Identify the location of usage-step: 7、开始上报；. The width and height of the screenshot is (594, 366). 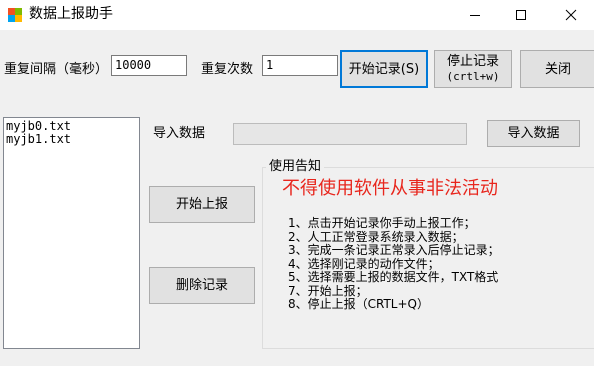
(328, 290).